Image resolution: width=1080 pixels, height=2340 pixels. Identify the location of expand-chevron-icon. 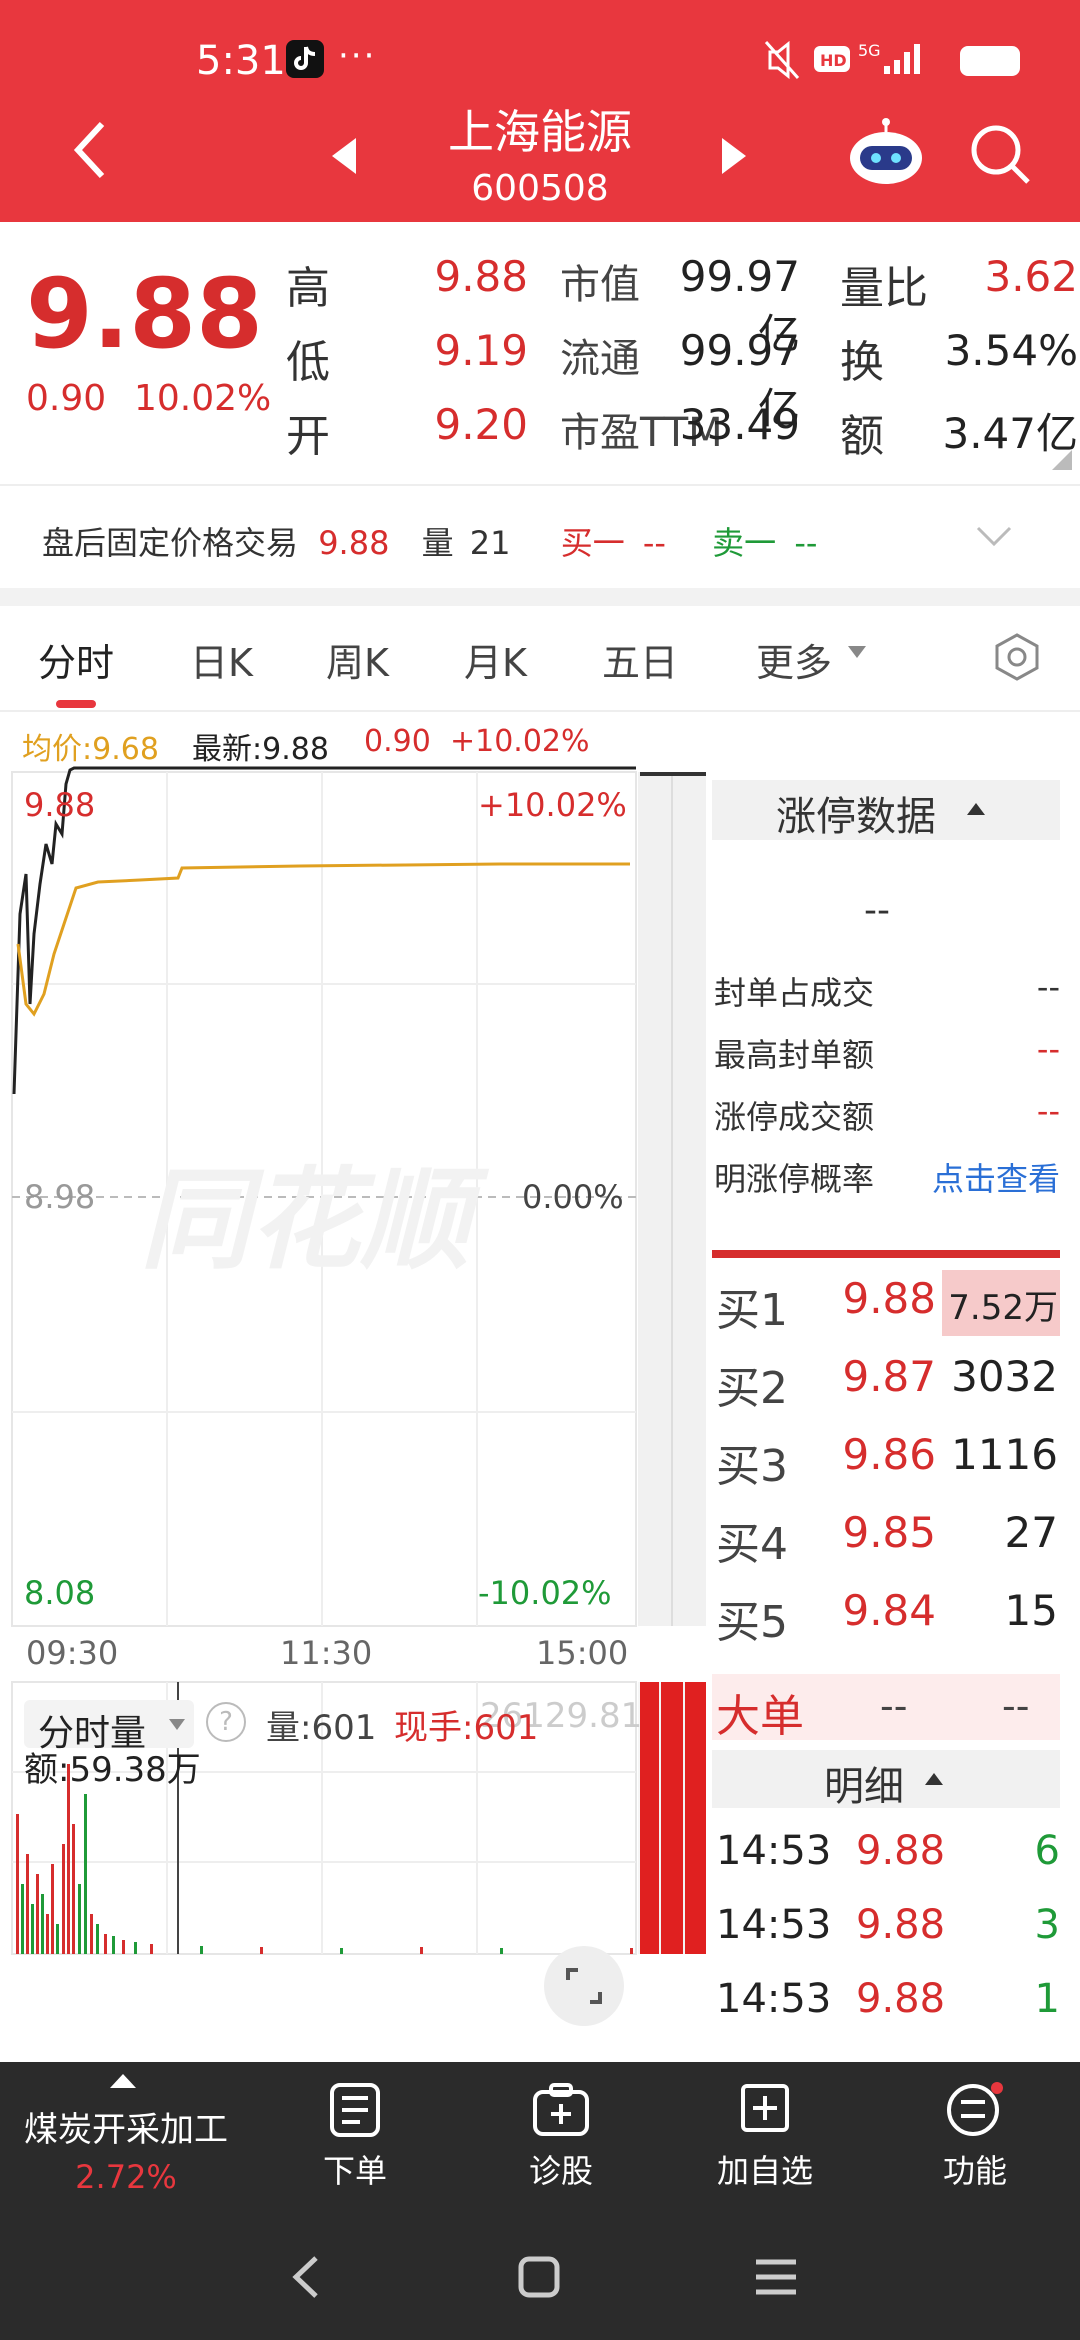
(994, 536).